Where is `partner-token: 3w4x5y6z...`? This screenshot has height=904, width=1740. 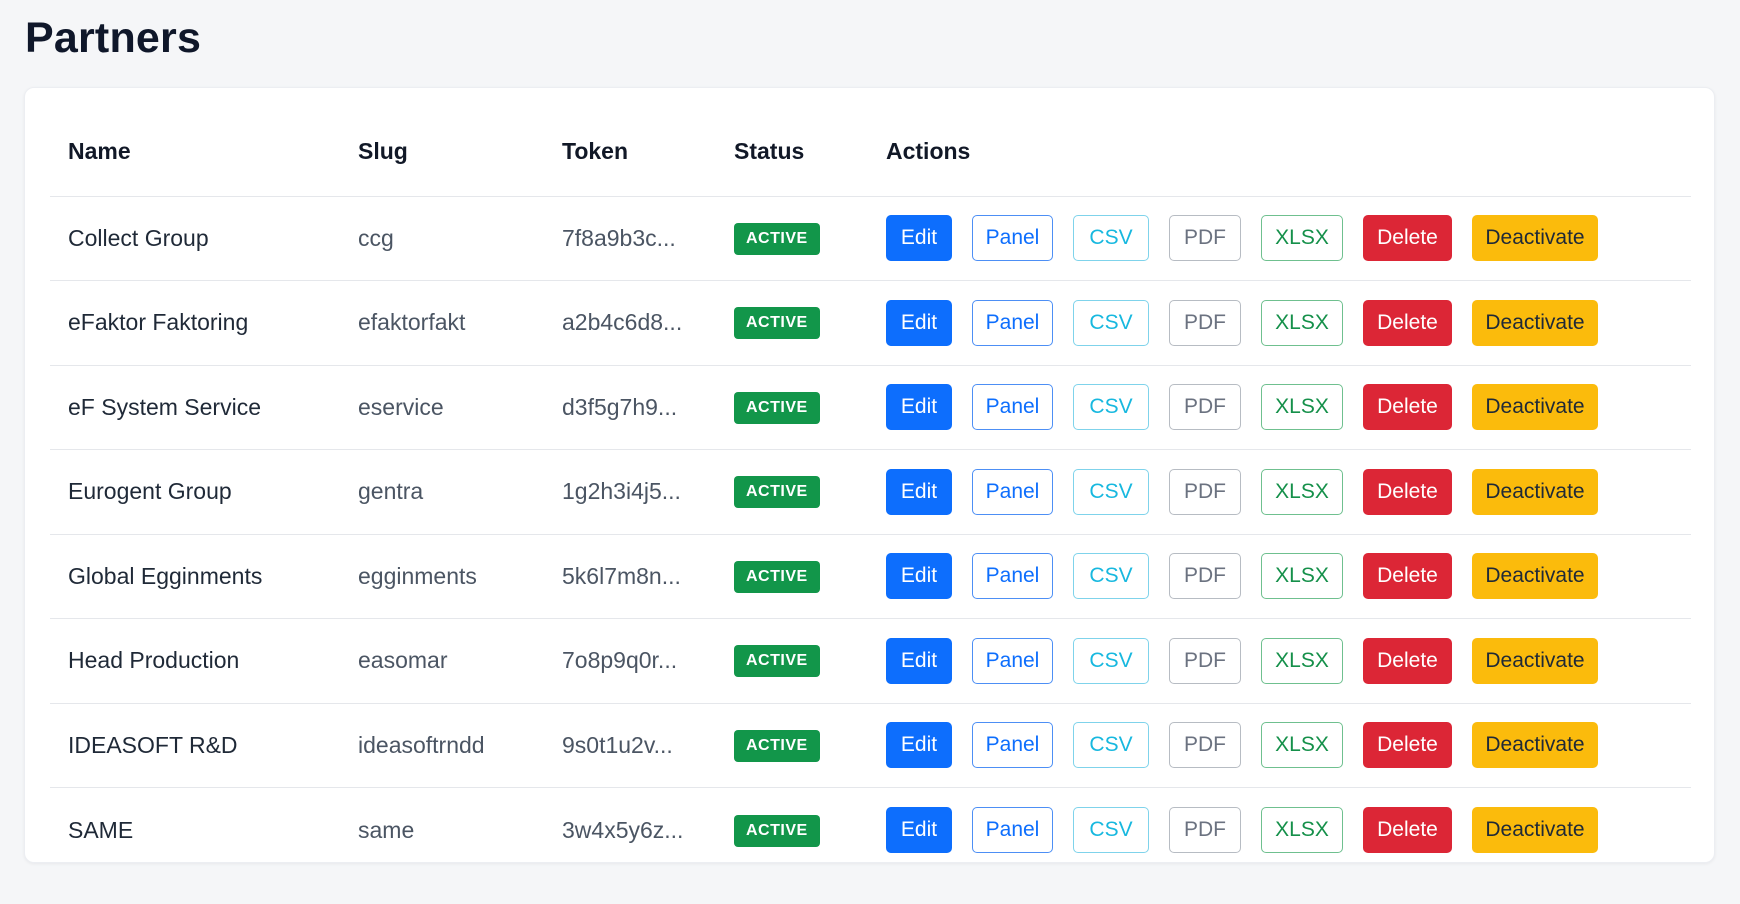 partner-token: 3w4x5y6z... is located at coordinates (623, 829).